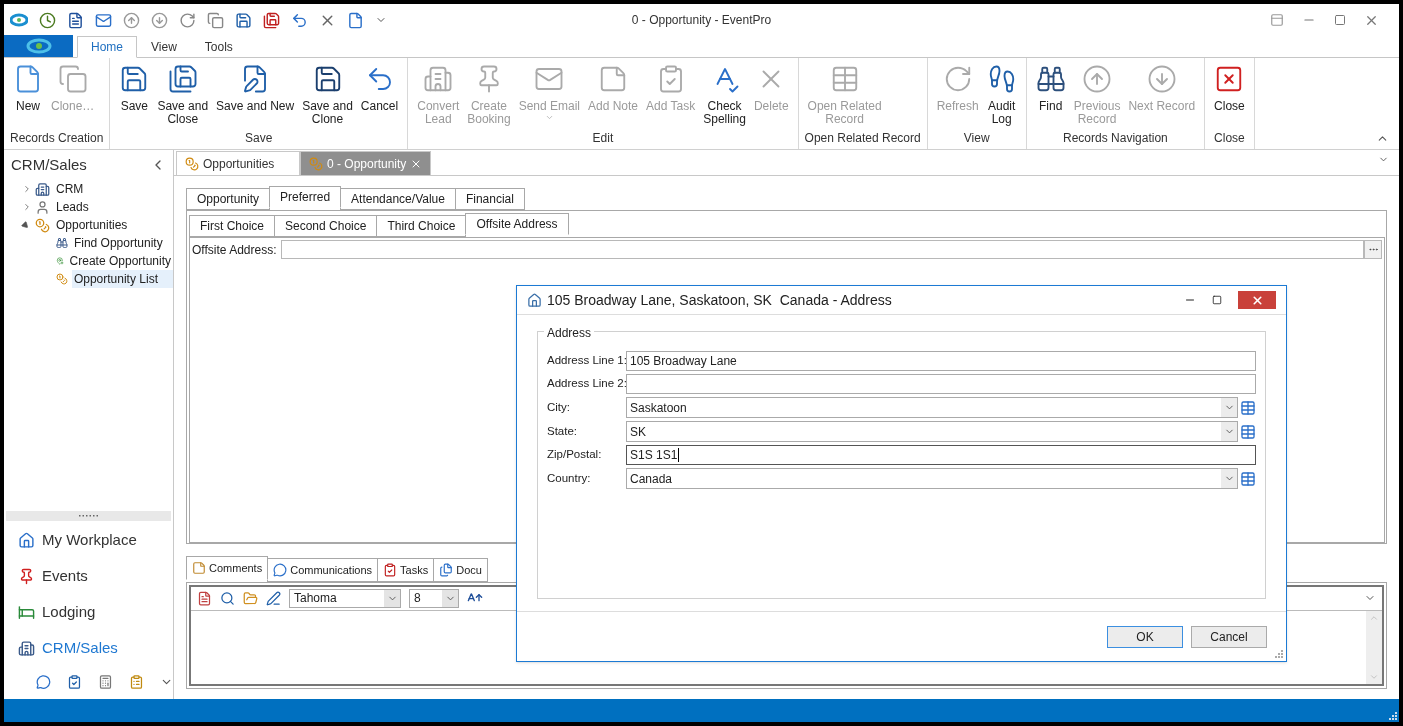 Image resolution: width=1403 pixels, height=726 pixels. What do you see at coordinates (199, 567) in the screenshot?
I see `note-icon` at bounding box center [199, 567].